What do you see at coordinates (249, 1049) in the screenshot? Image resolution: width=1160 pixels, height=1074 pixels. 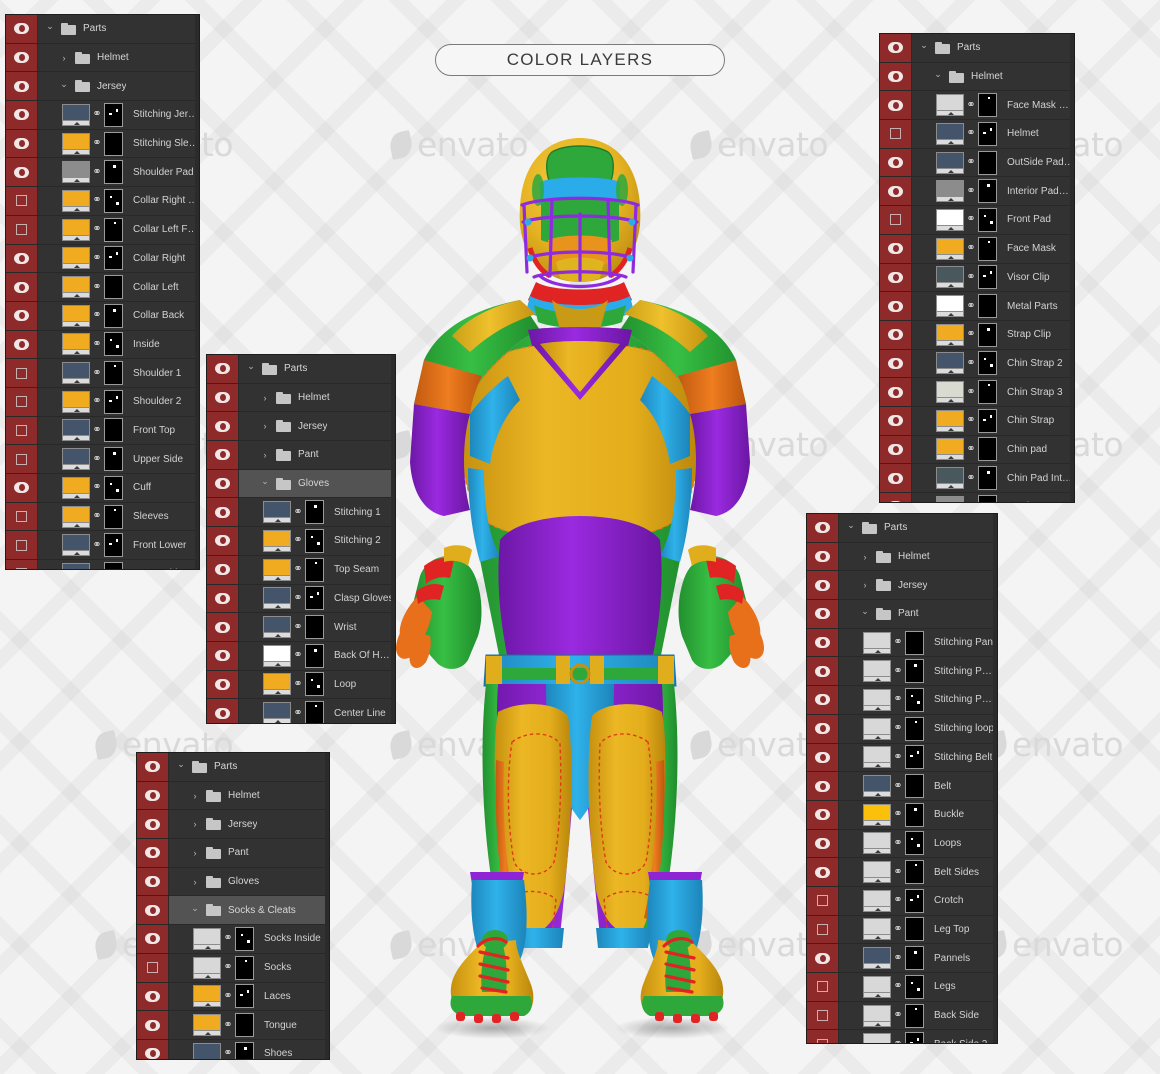 I see `layer-row-body: ⚭ Shoes` at bounding box center [249, 1049].